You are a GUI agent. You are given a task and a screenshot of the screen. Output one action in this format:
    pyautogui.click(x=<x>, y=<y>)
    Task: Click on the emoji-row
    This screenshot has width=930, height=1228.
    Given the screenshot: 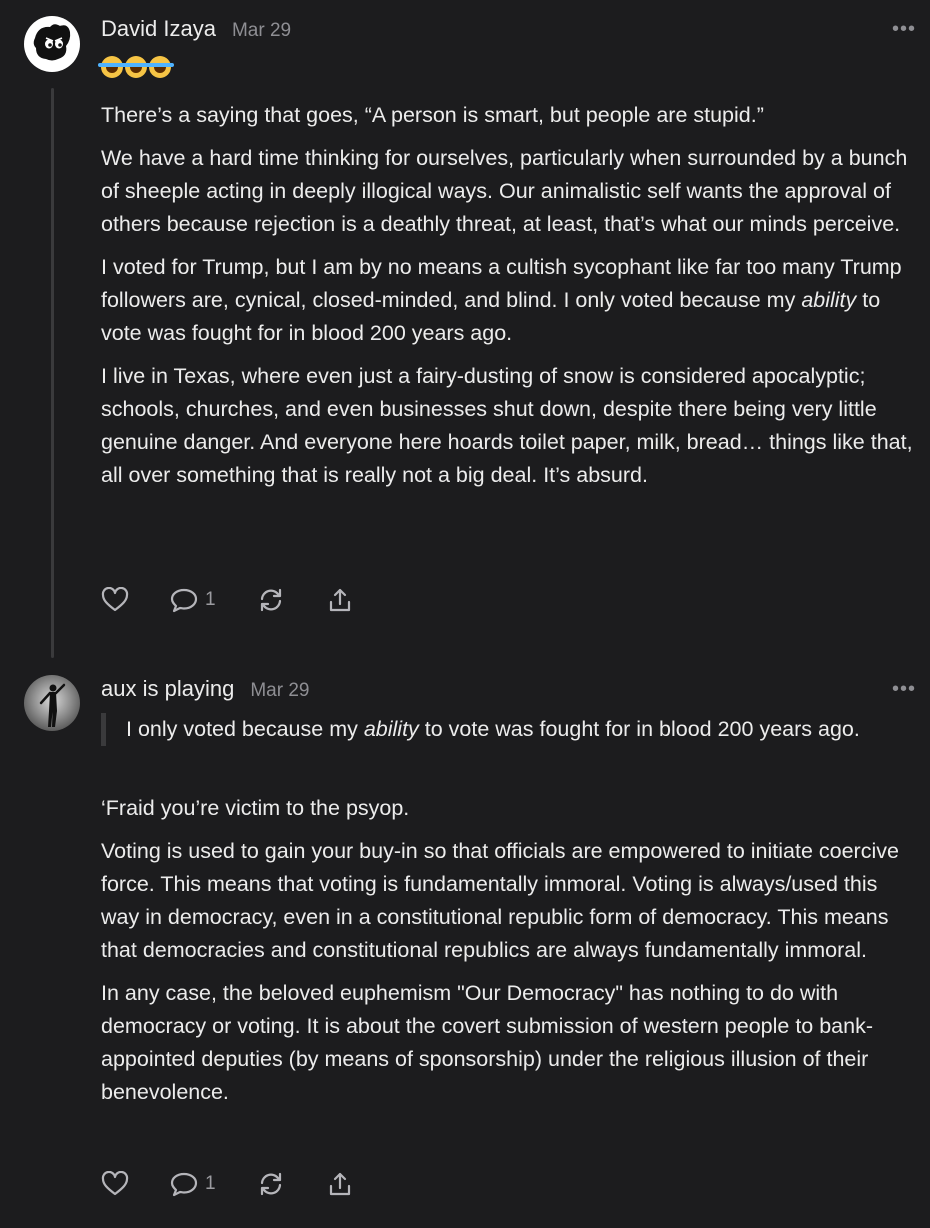 What is the action you would take?
    pyautogui.click(x=136, y=67)
    